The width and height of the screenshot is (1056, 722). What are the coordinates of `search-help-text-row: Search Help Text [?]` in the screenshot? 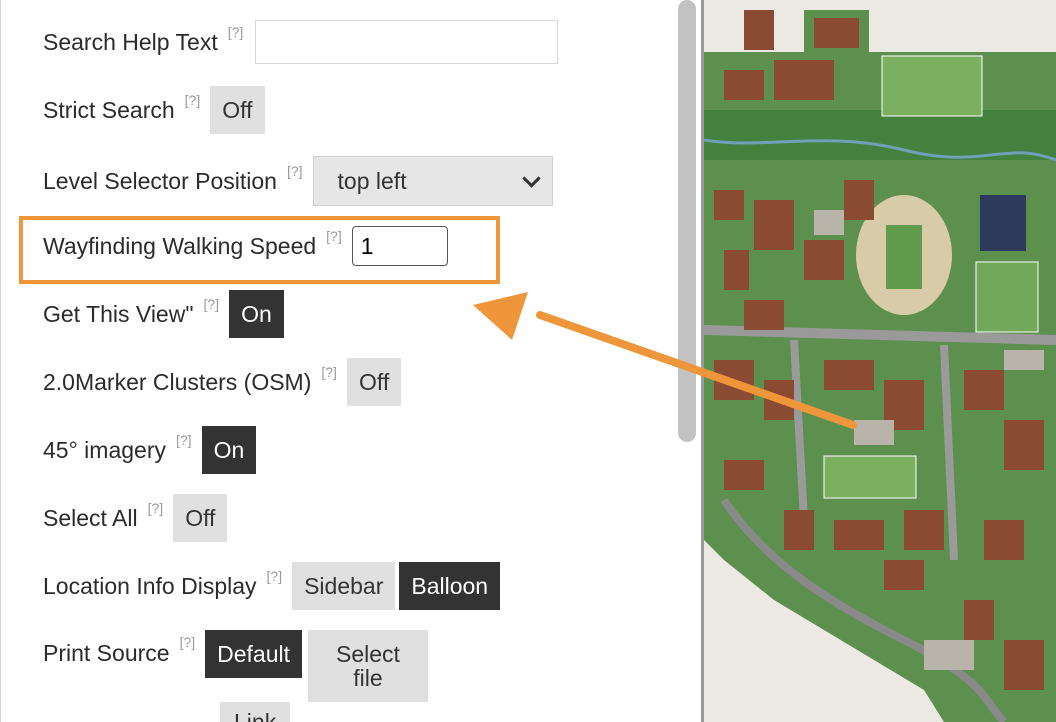 It's located at (301, 42).